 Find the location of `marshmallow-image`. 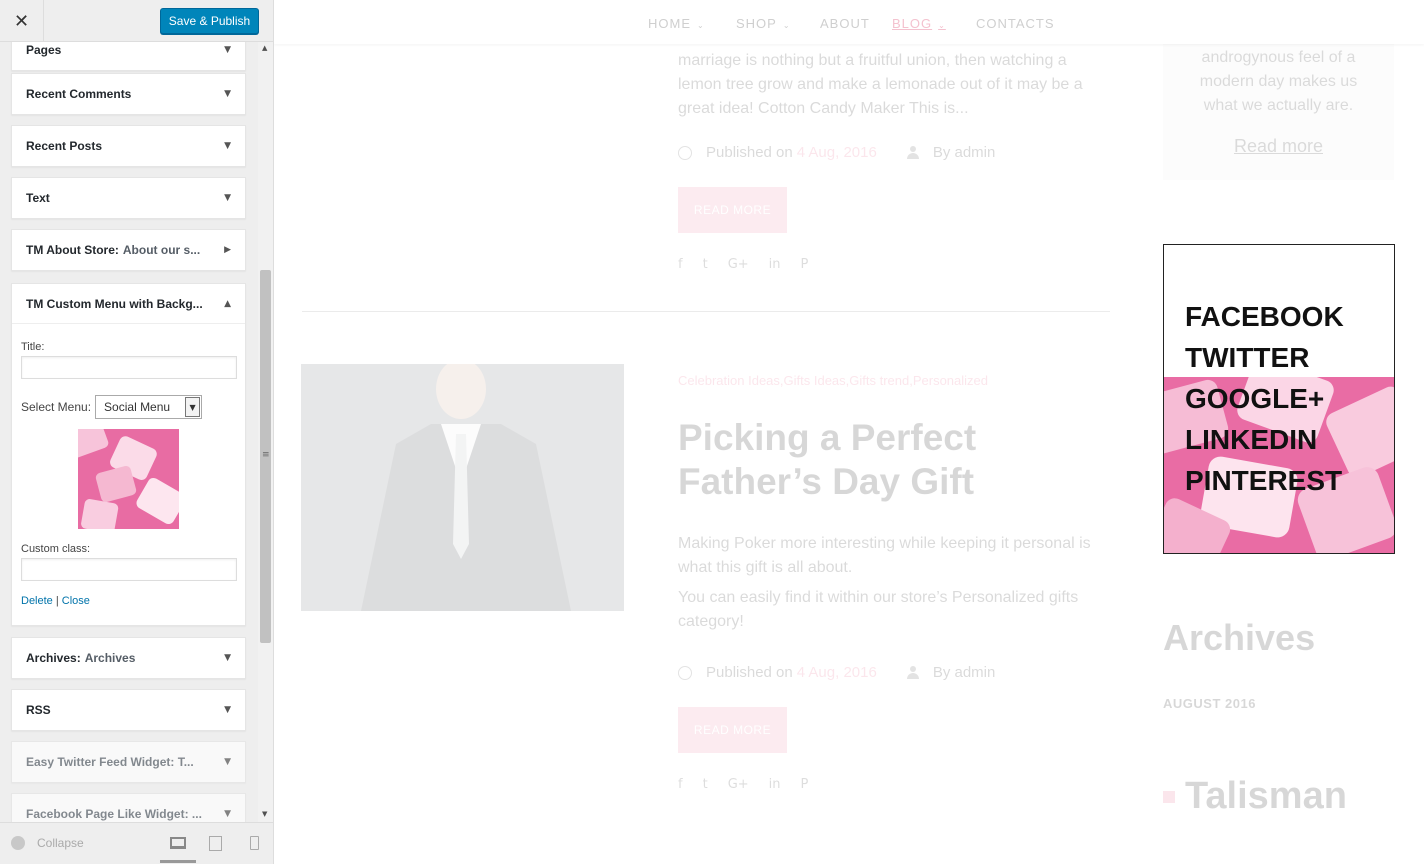

marshmallow-image is located at coordinates (128, 479).